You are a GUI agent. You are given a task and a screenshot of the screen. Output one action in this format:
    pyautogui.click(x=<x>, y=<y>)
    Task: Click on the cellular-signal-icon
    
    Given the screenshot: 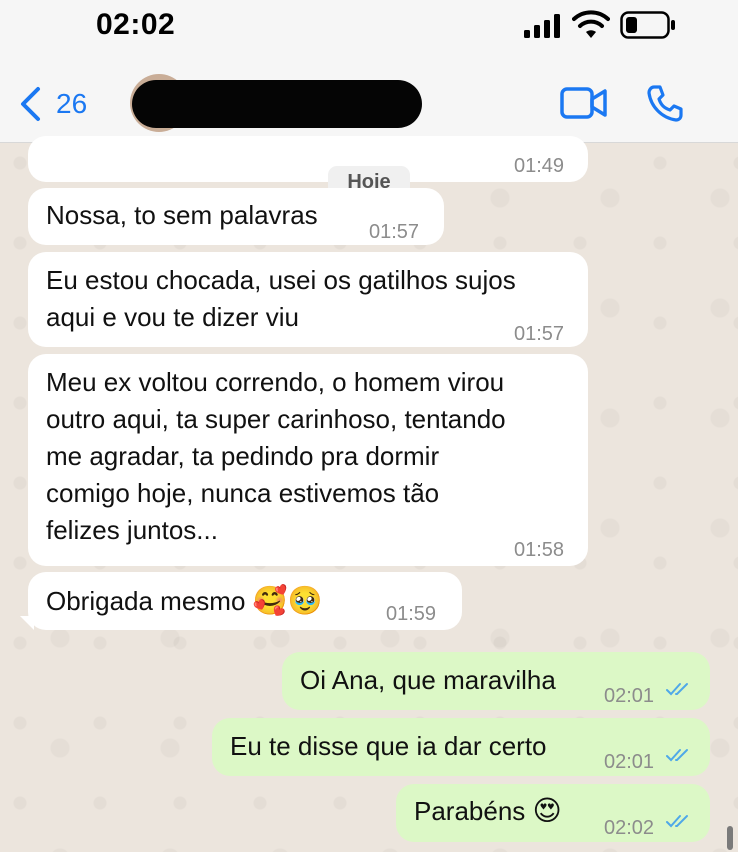 What is the action you would take?
    pyautogui.click(x=542, y=26)
    